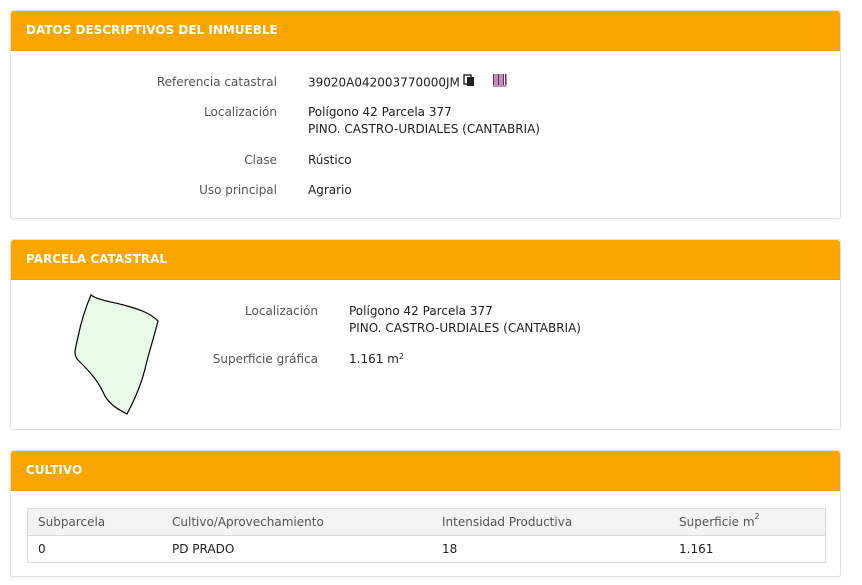 This screenshot has height=585, width=862. What do you see at coordinates (425, 260) in the screenshot?
I see `parcela-title: PARCELA CATASTRAL` at bounding box center [425, 260].